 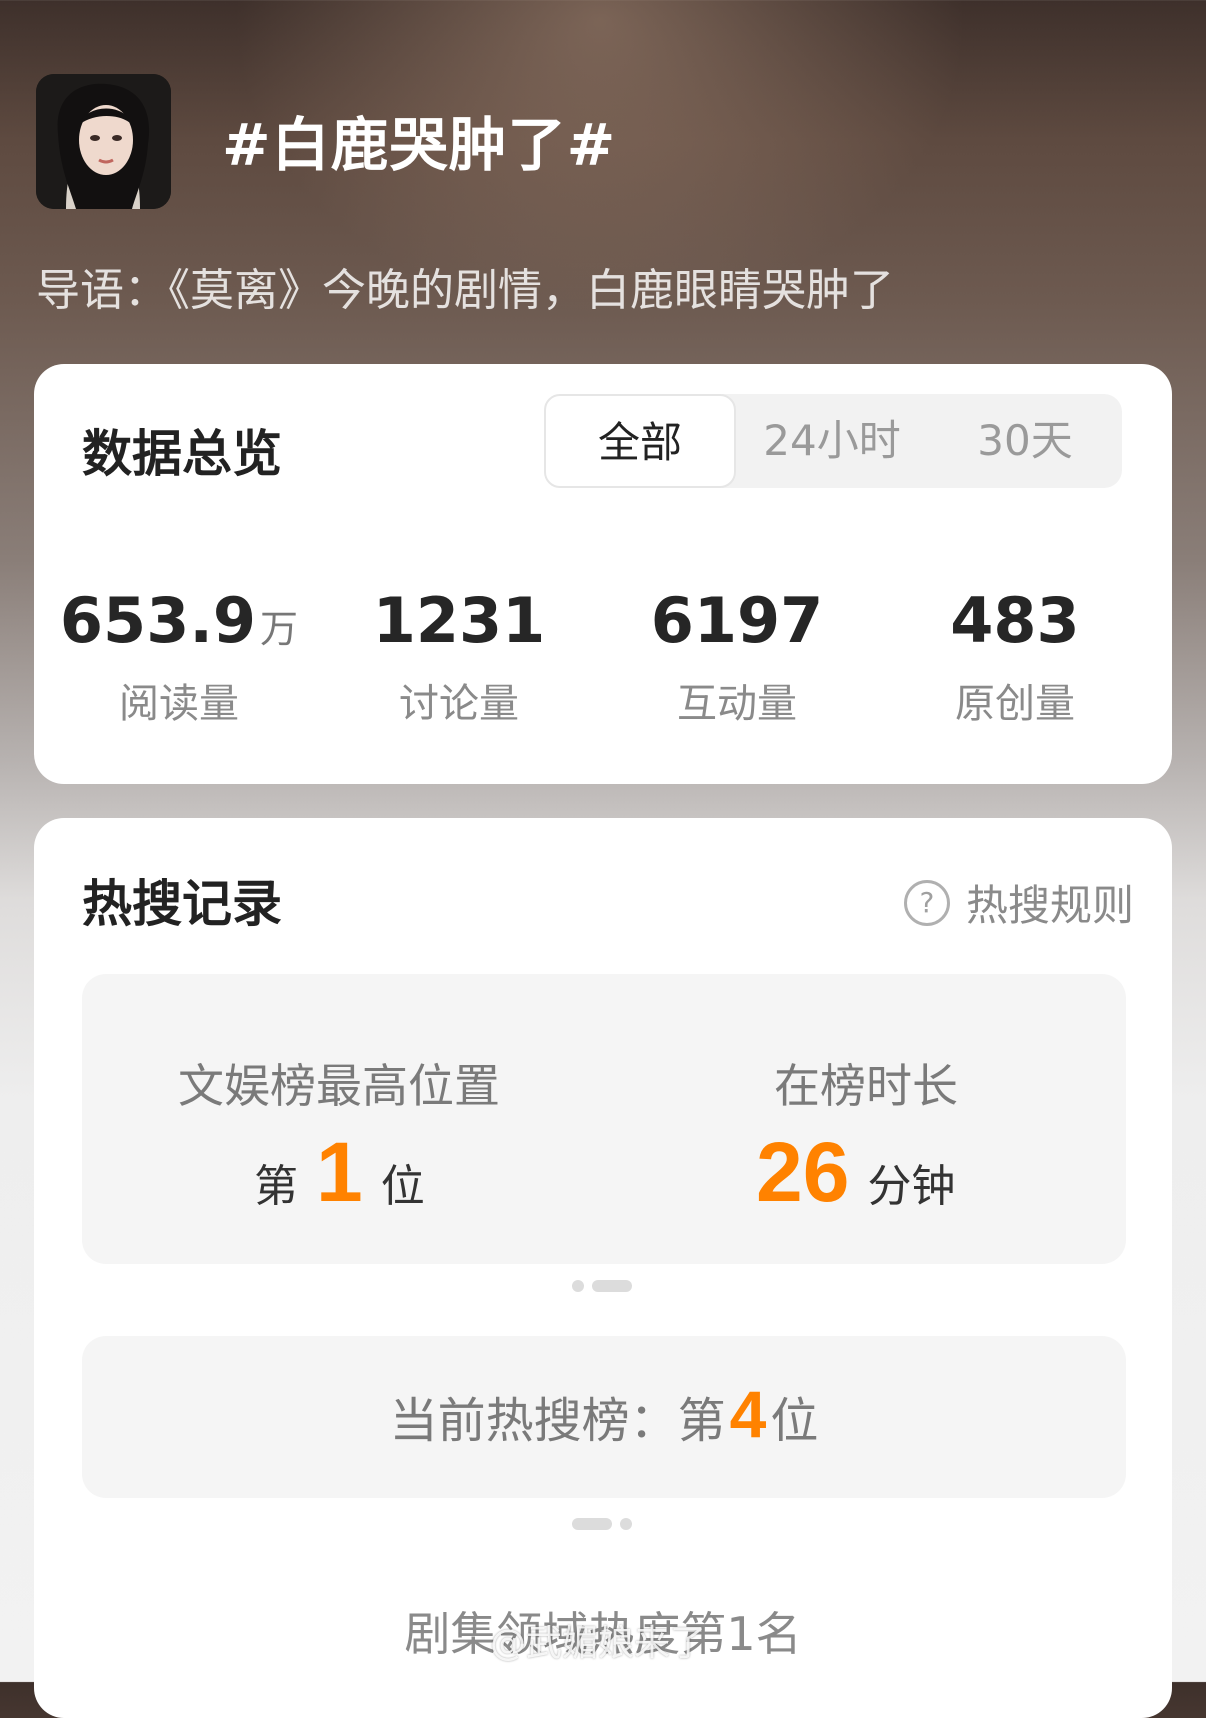 What do you see at coordinates (1049, 905) in the screenshot?
I see `rules-label: 热搜规则` at bounding box center [1049, 905].